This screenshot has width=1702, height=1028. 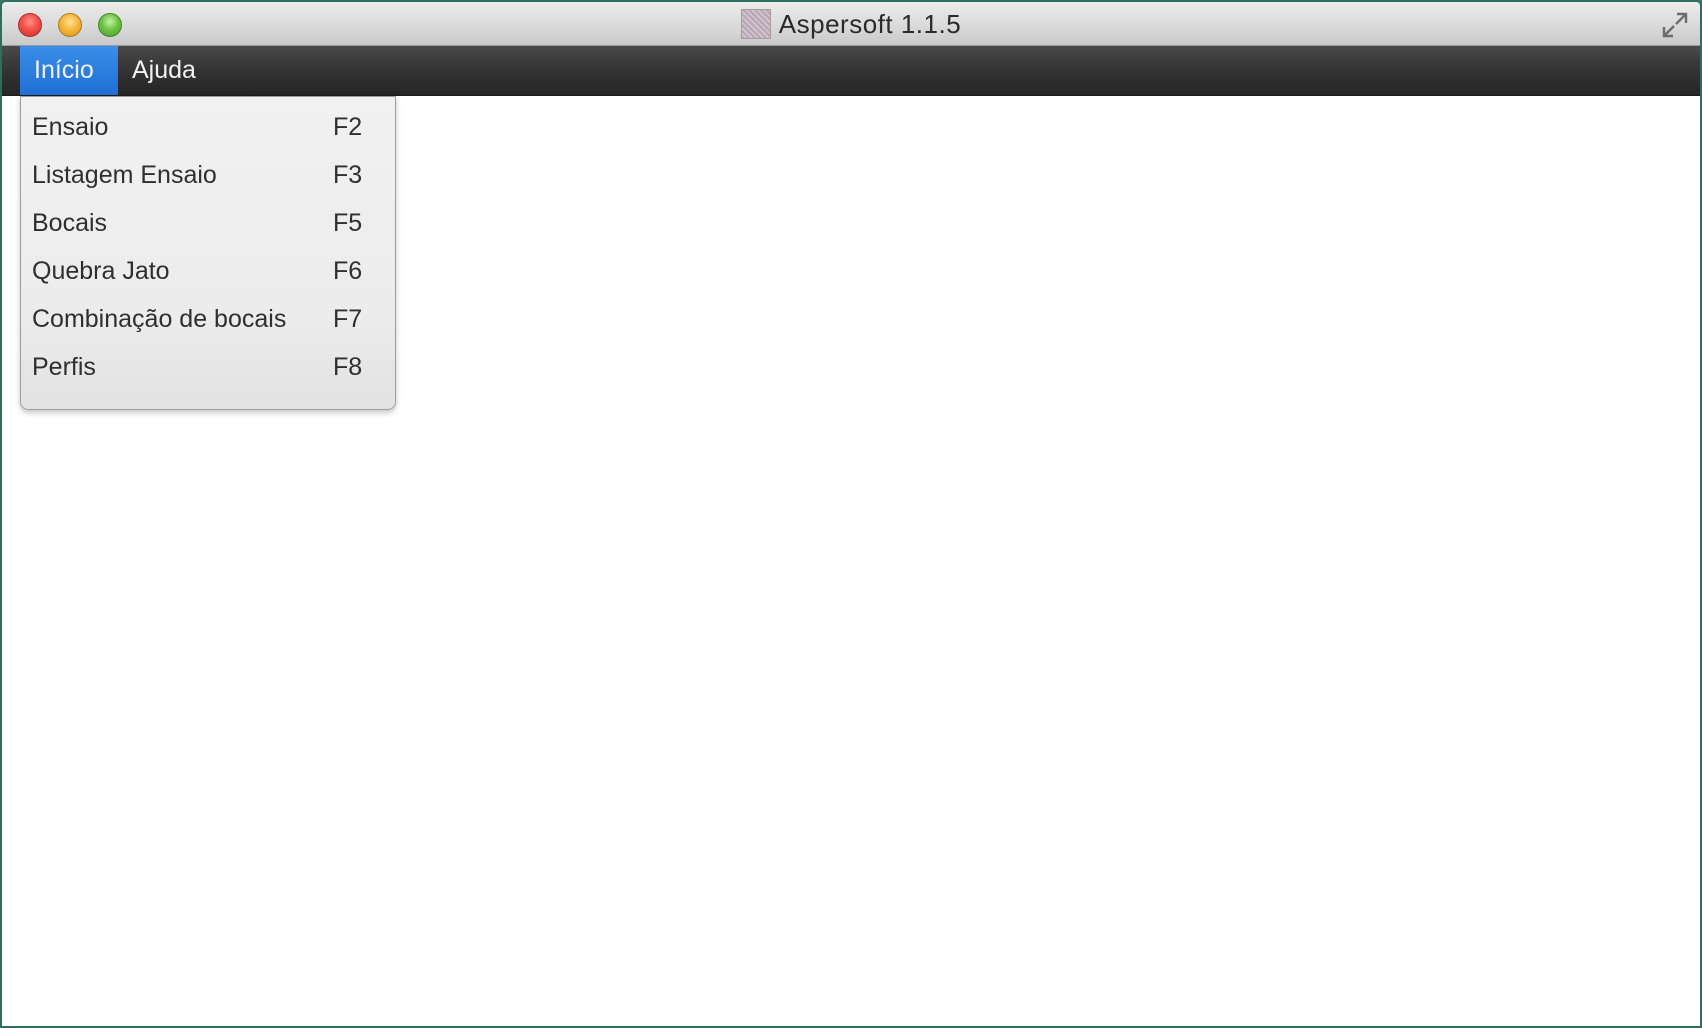 What do you see at coordinates (208, 223) in the screenshot?
I see `menu-item-bocais: Bocais F5` at bounding box center [208, 223].